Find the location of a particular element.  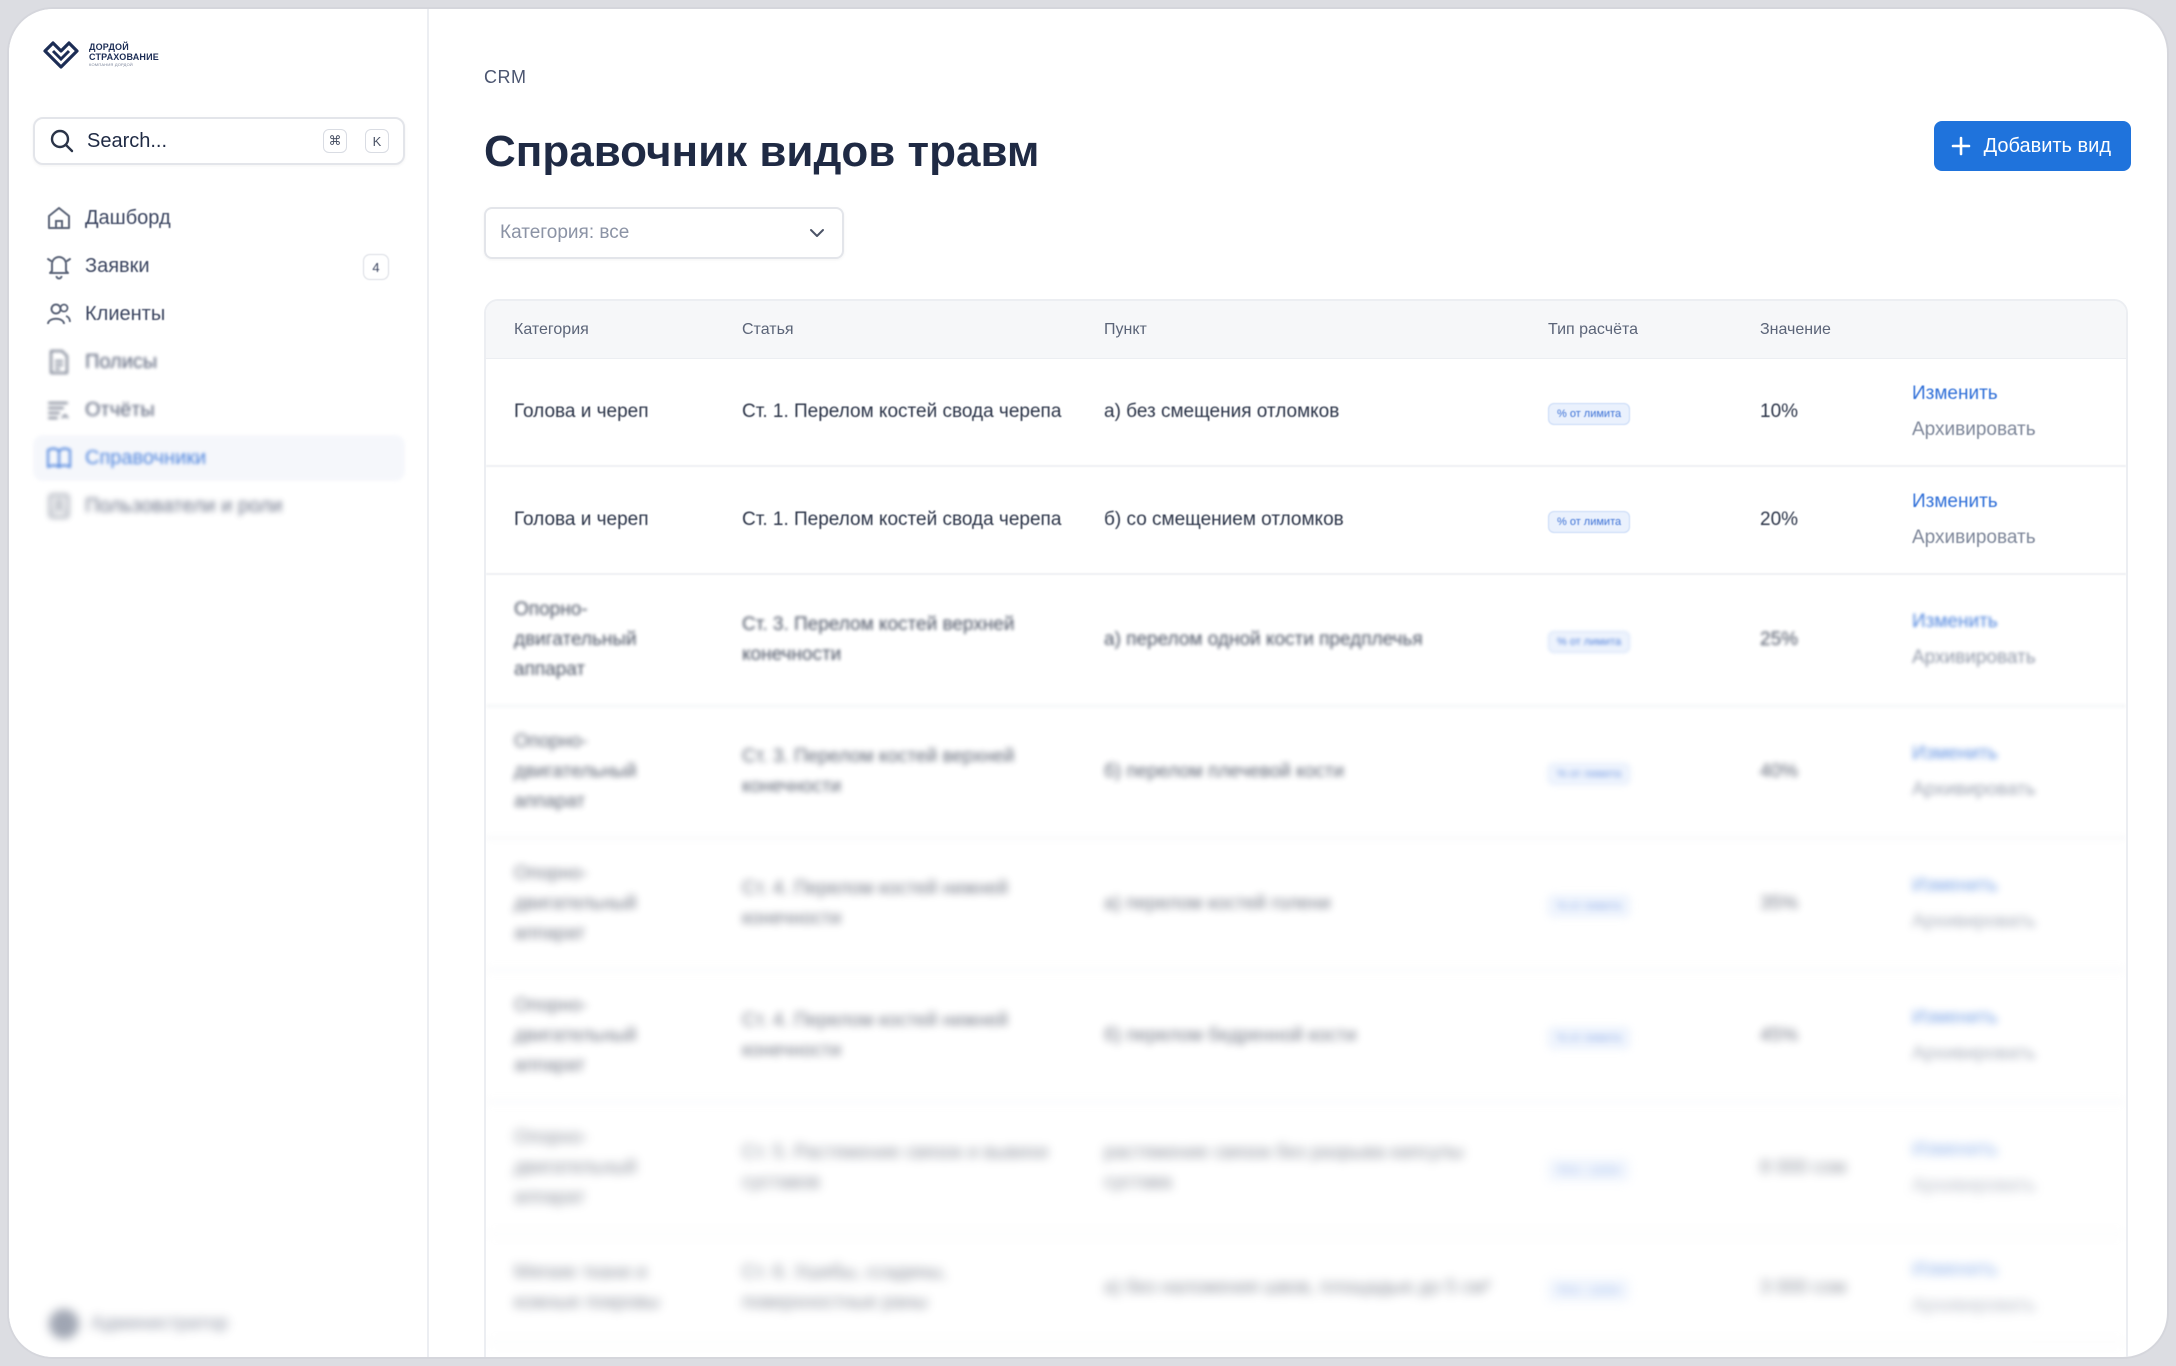

cell-value: 10% is located at coordinates (1779, 411).